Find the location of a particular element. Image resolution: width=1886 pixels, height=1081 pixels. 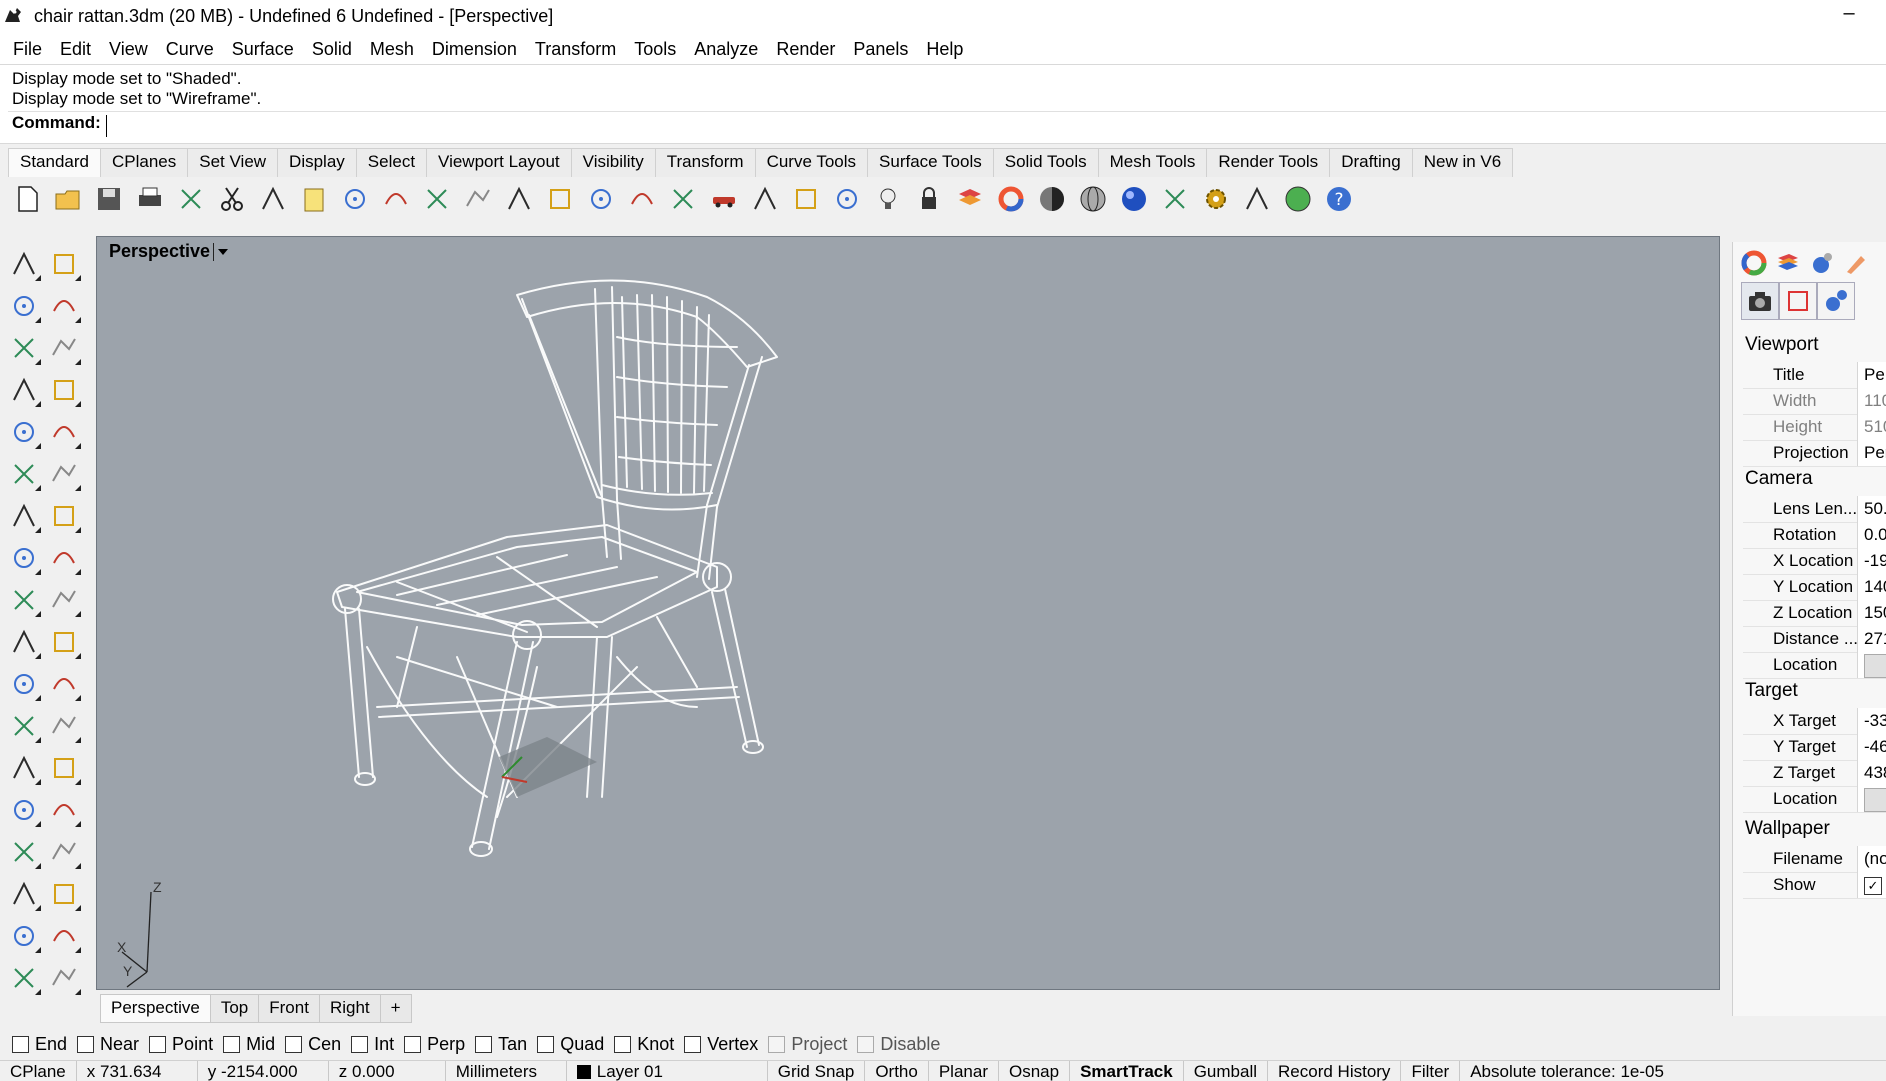

command-input is located at coordinates (956, 126).